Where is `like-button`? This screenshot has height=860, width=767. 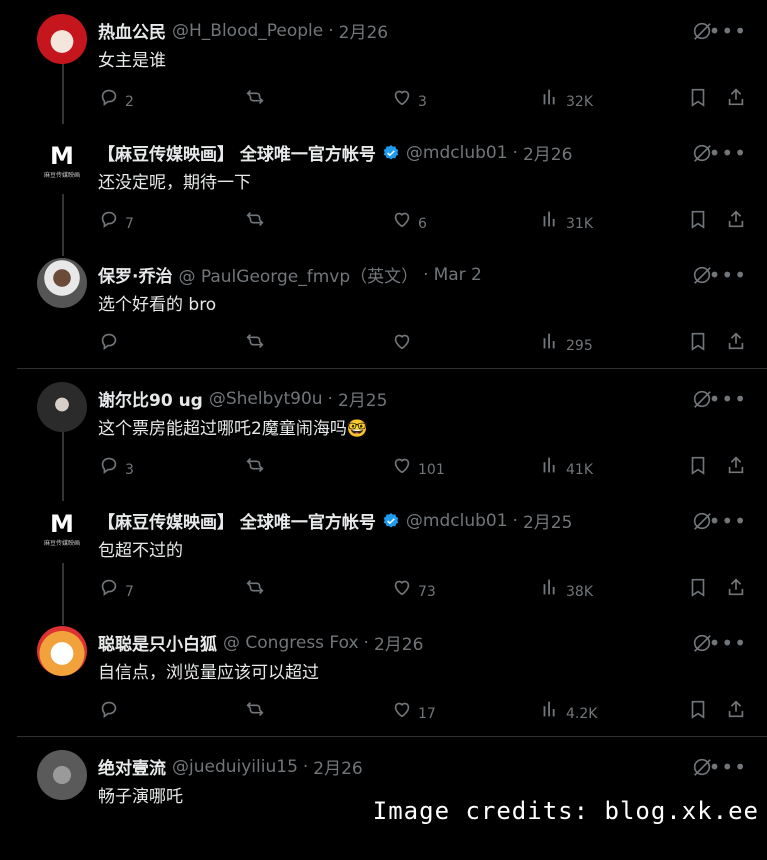 like-button is located at coordinates (404, 343).